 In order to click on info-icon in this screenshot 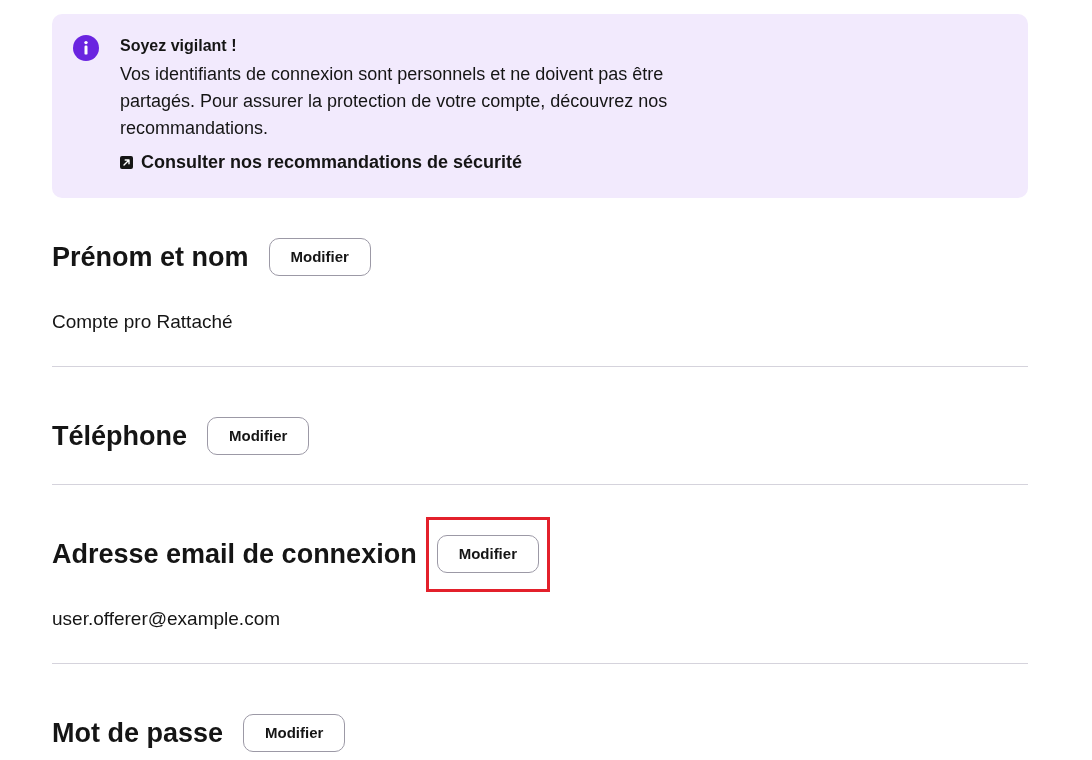, I will do `click(86, 48)`.